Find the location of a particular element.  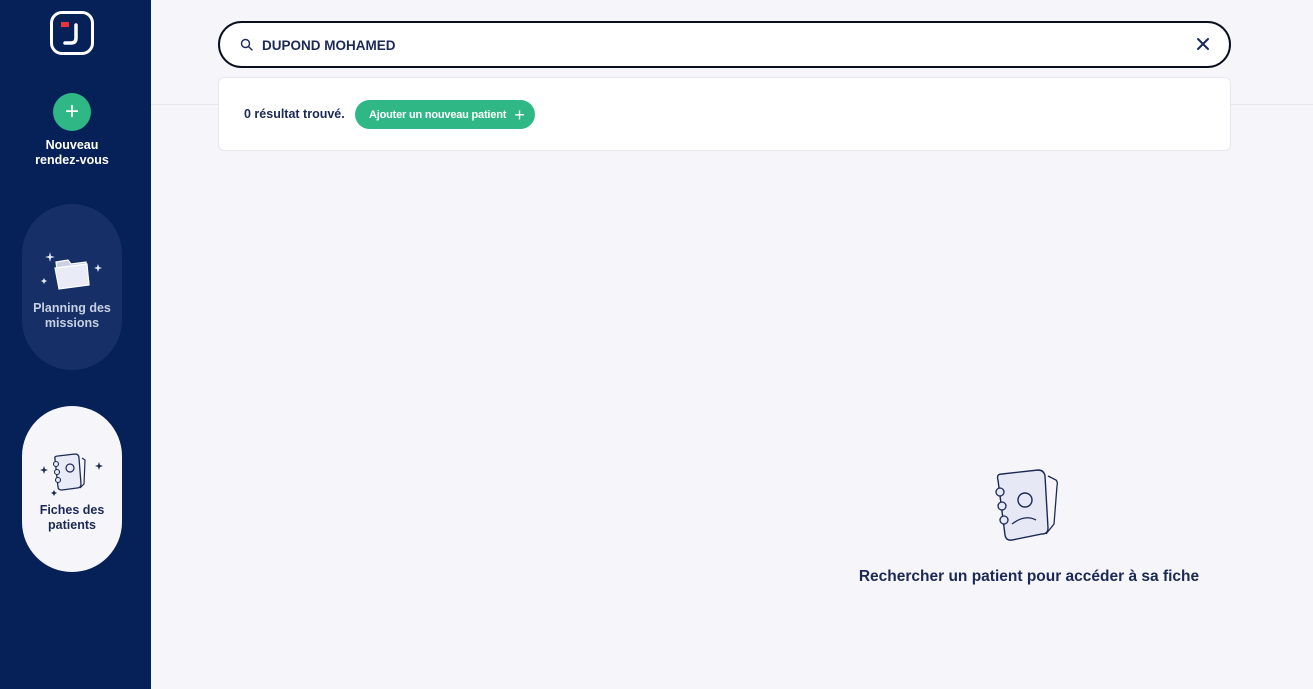

new-appointment-label: Nouveau rendez-vous is located at coordinates (72, 153).